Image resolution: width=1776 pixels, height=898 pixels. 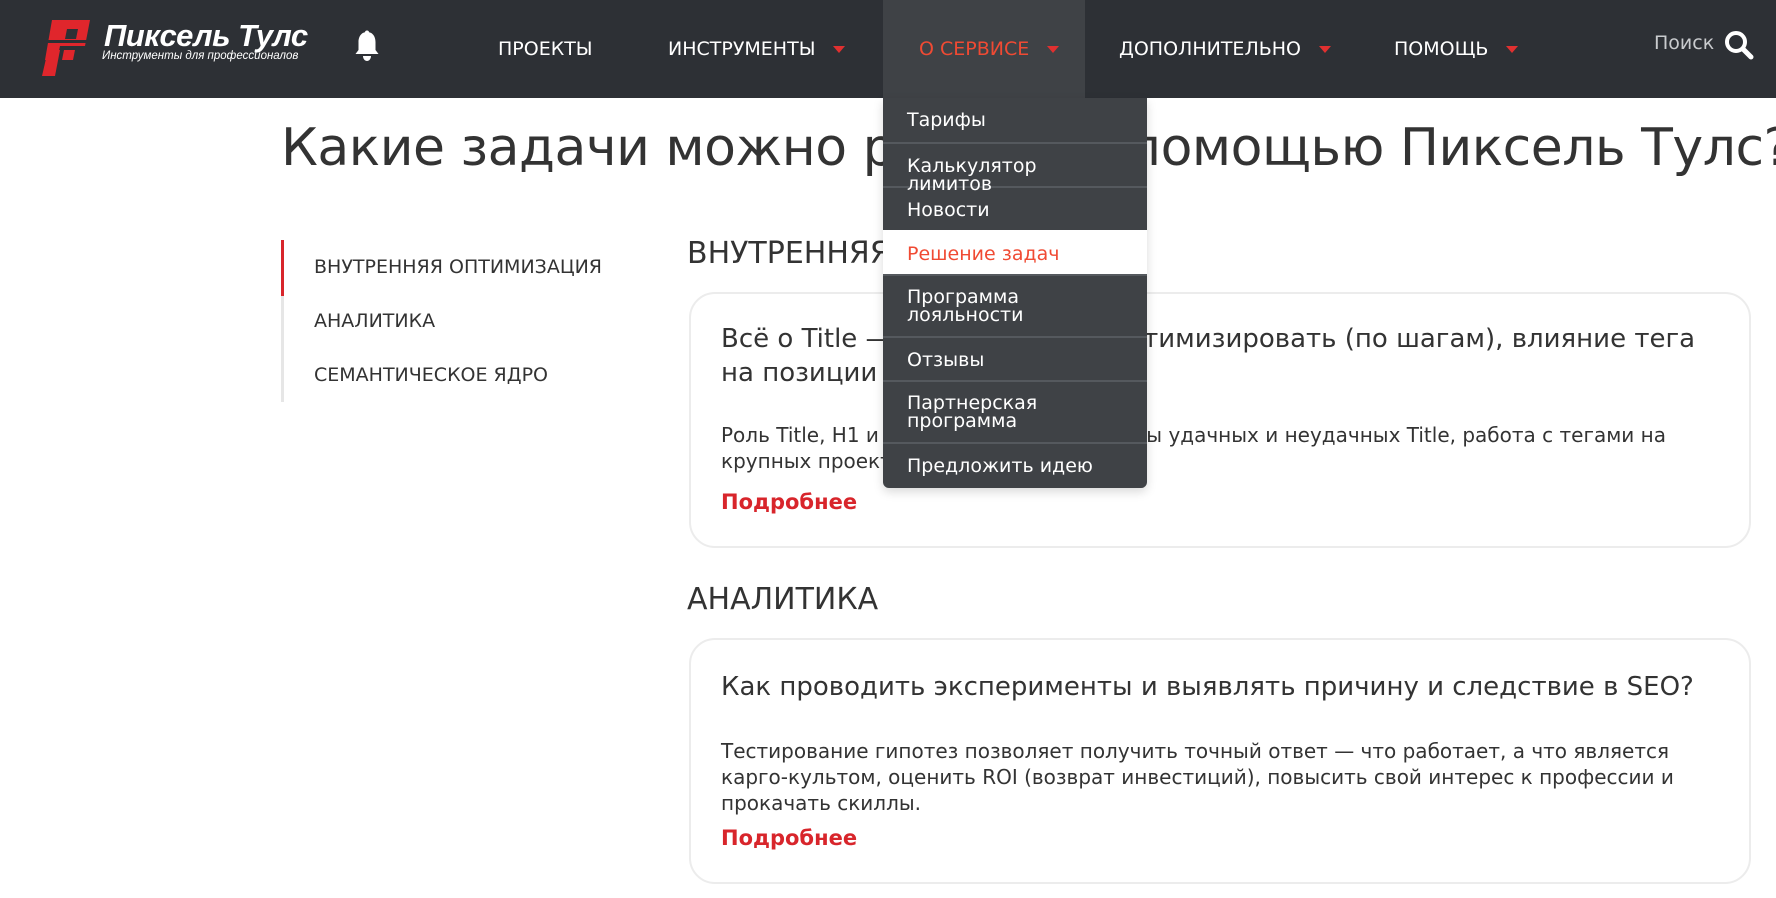 I want to click on nav-item-help: ПОМОЩЬ, so click(x=1464, y=49).